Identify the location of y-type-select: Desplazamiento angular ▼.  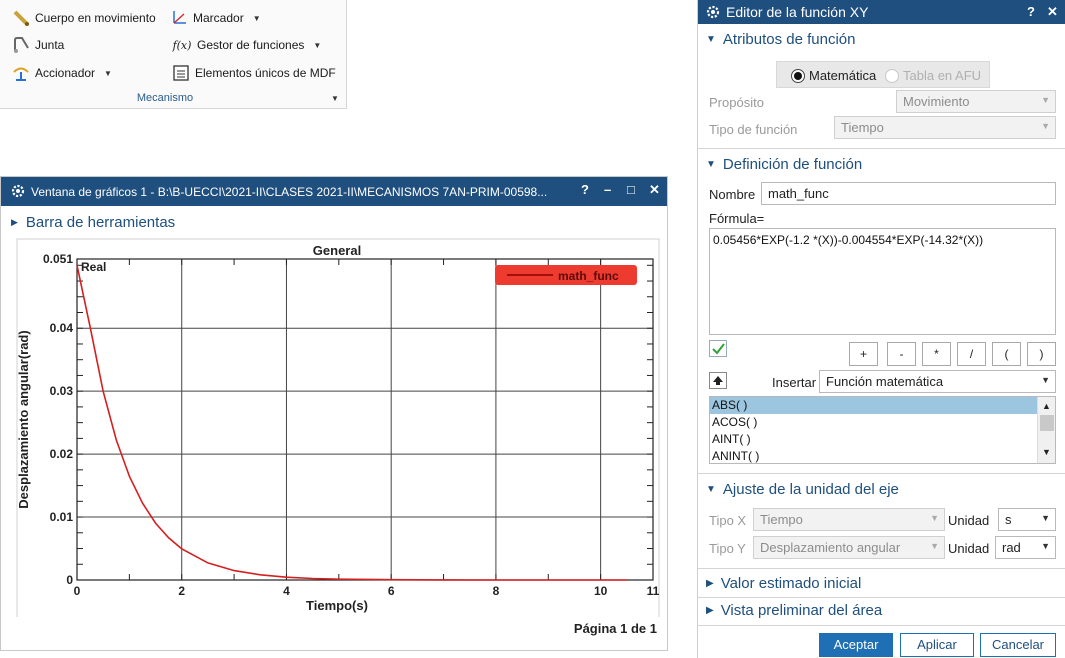
(849, 547).